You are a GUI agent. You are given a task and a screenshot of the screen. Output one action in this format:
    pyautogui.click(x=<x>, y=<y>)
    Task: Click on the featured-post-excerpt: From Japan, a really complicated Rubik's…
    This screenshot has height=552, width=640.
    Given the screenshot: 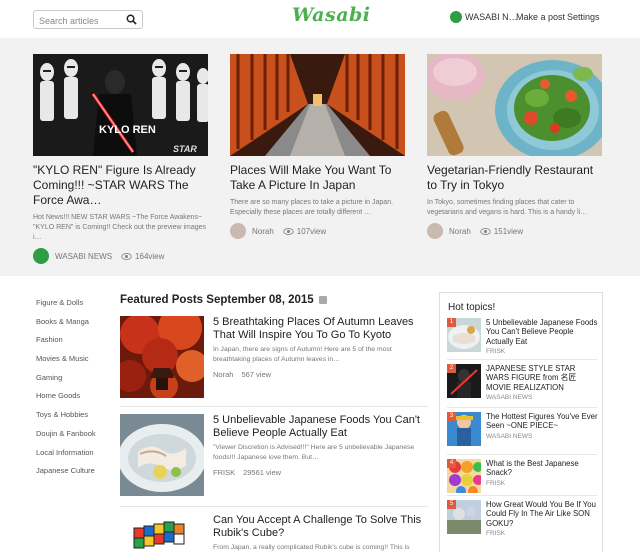 What is the action you would take?
    pyautogui.click(x=311, y=547)
    